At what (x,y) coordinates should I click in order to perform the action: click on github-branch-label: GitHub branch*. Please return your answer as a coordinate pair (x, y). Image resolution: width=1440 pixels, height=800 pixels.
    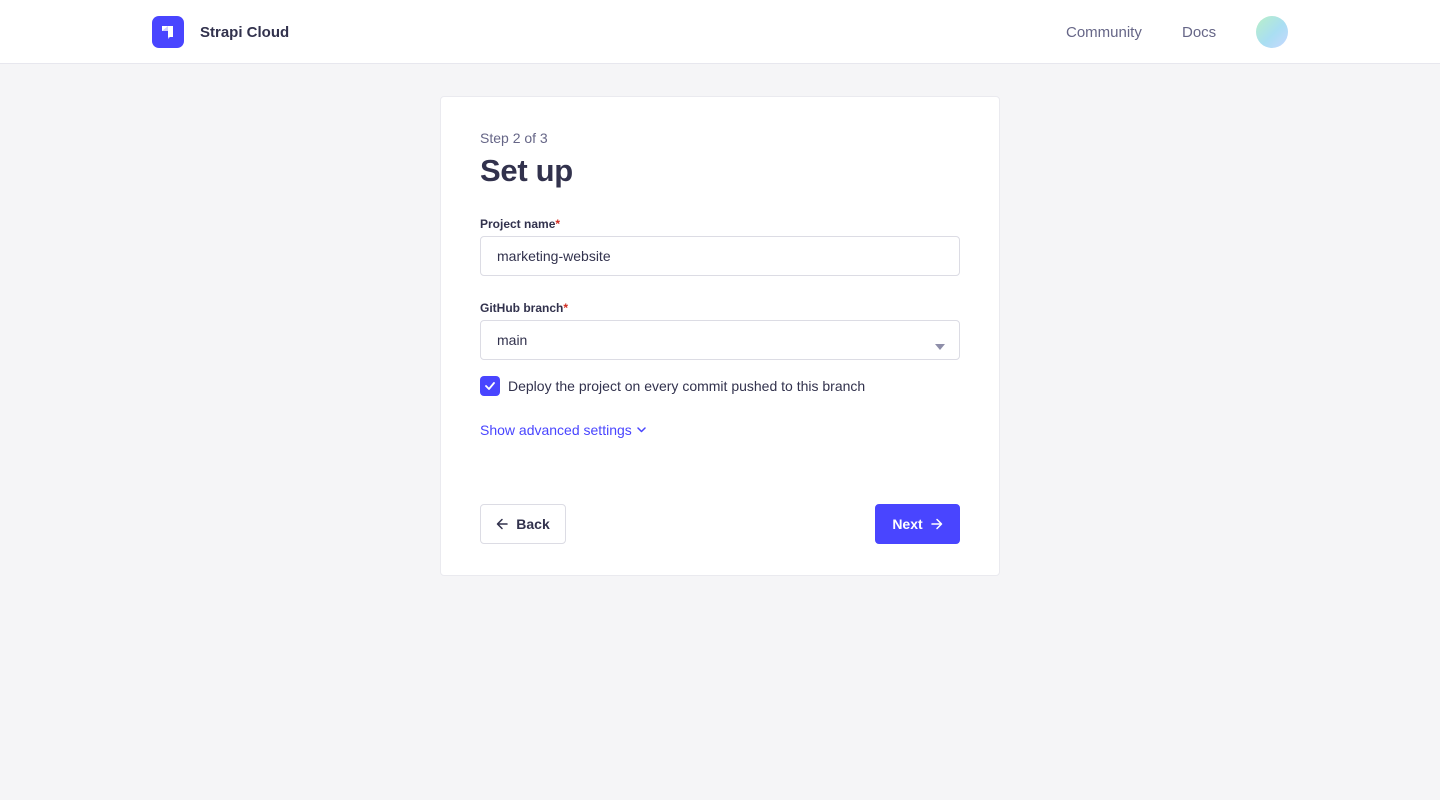
    Looking at the image, I should click on (524, 308).